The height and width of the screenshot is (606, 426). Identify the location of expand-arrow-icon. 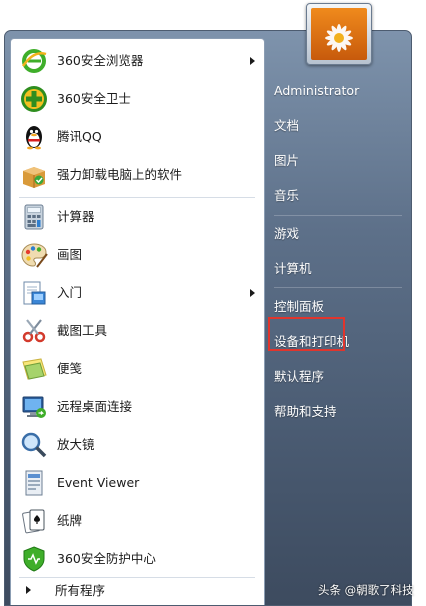
(28, 590).